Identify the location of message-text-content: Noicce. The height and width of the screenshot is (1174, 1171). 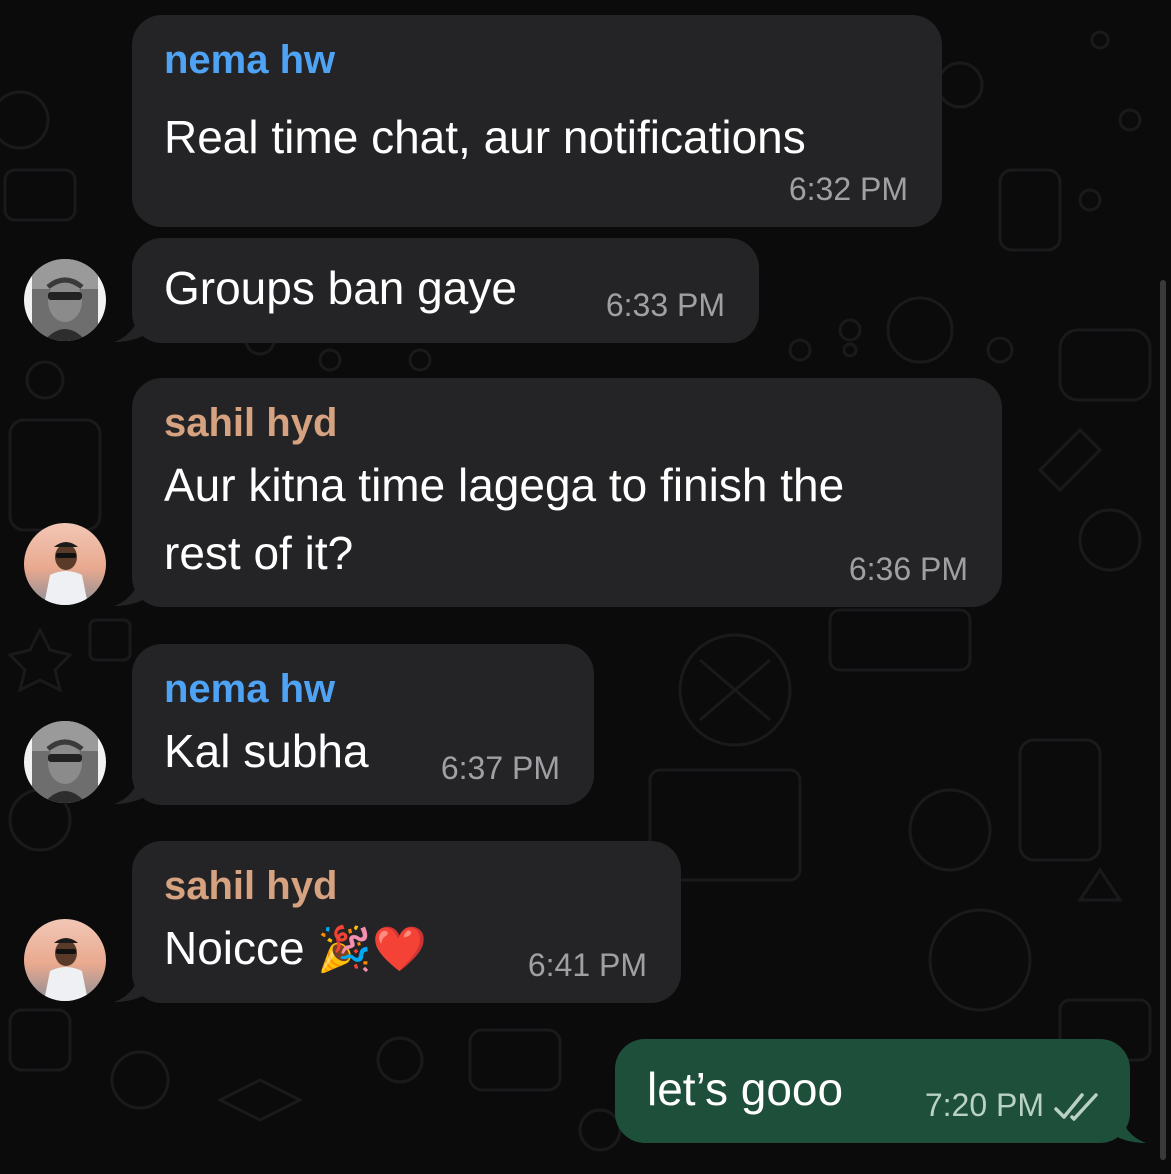
(234, 948).